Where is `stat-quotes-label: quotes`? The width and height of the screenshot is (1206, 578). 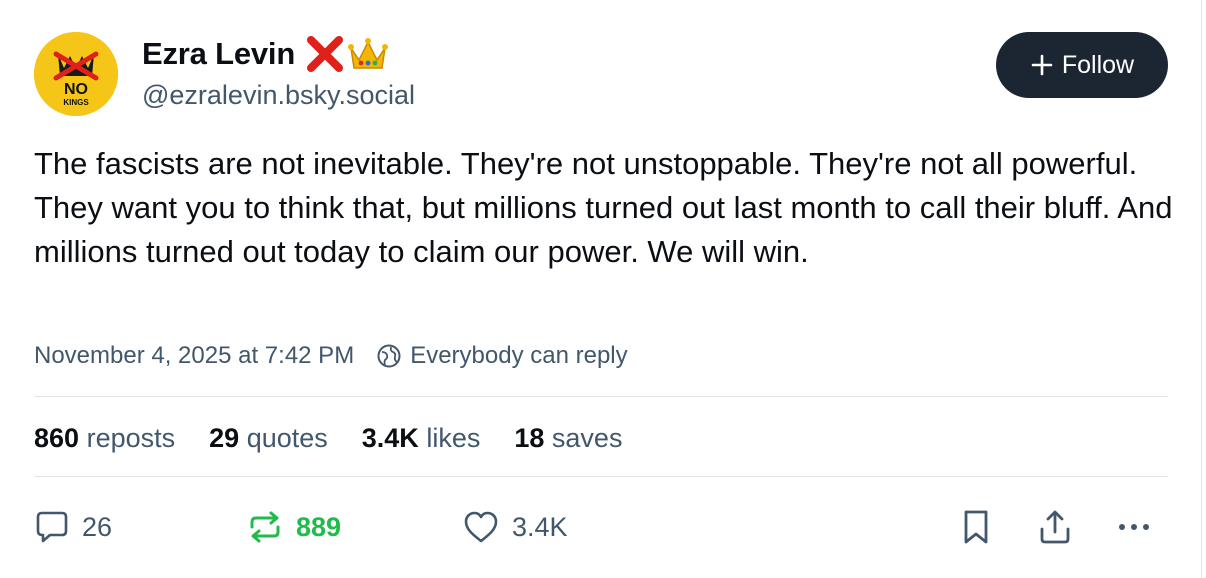 stat-quotes-label: quotes is located at coordinates (287, 437).